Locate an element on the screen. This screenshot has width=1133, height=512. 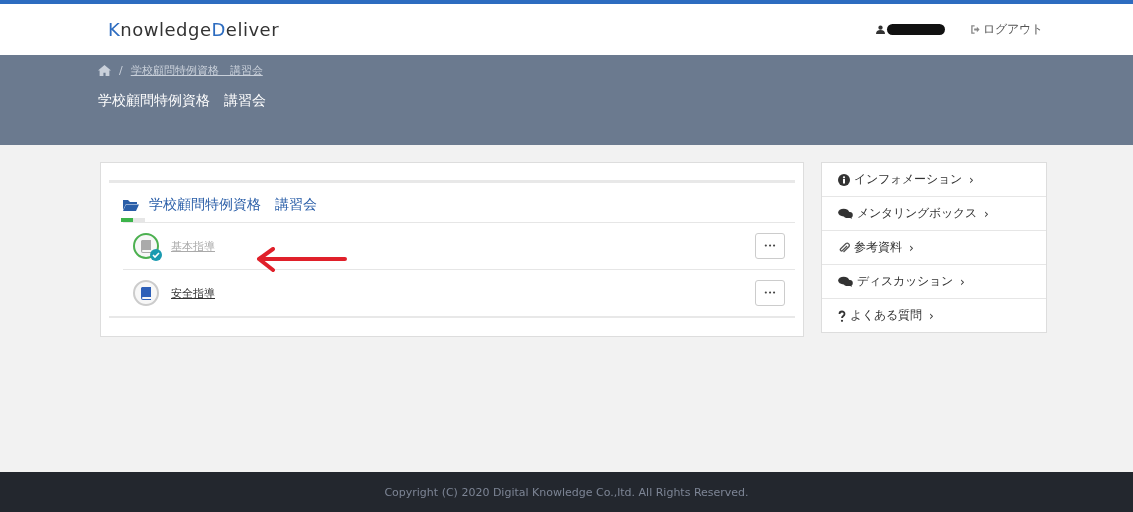
paperclip-icon is located at coordinates (844, 247).